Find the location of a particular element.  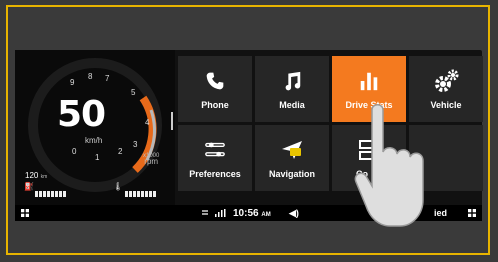

signal-icon is located at coordinates (214, 213).